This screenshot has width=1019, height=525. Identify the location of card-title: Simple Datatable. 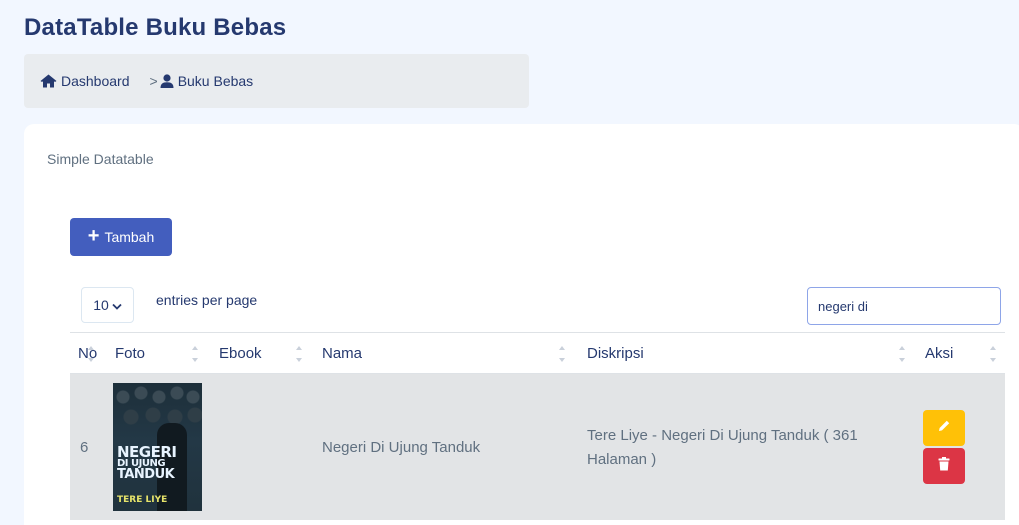
(100, 159).